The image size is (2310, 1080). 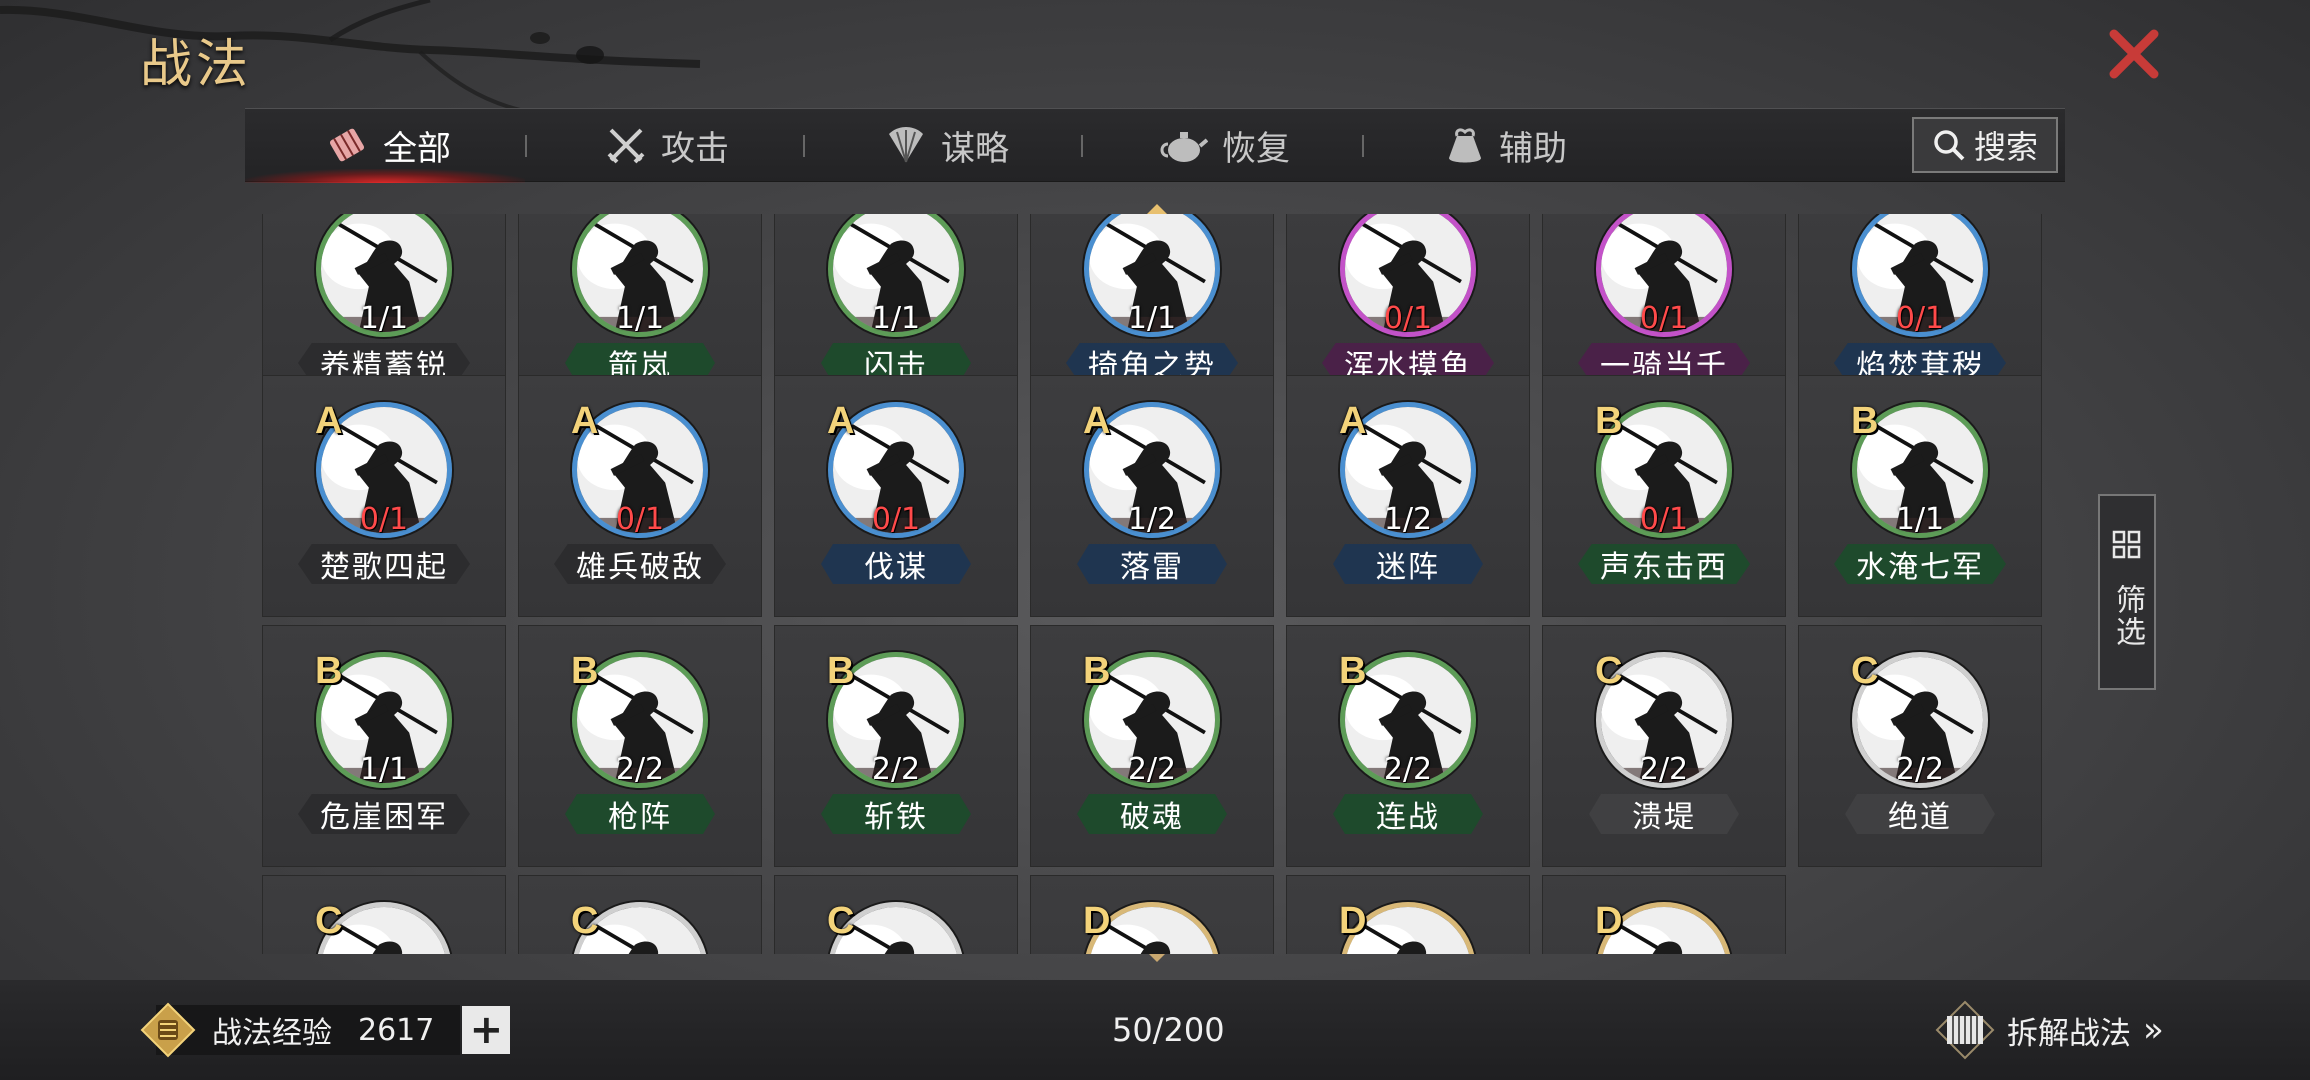 What do you see at coordinates (1152, 496) in the screenshot?
I see `skill-card: A 1/2 落雷` at bounding box center [1152, 496].